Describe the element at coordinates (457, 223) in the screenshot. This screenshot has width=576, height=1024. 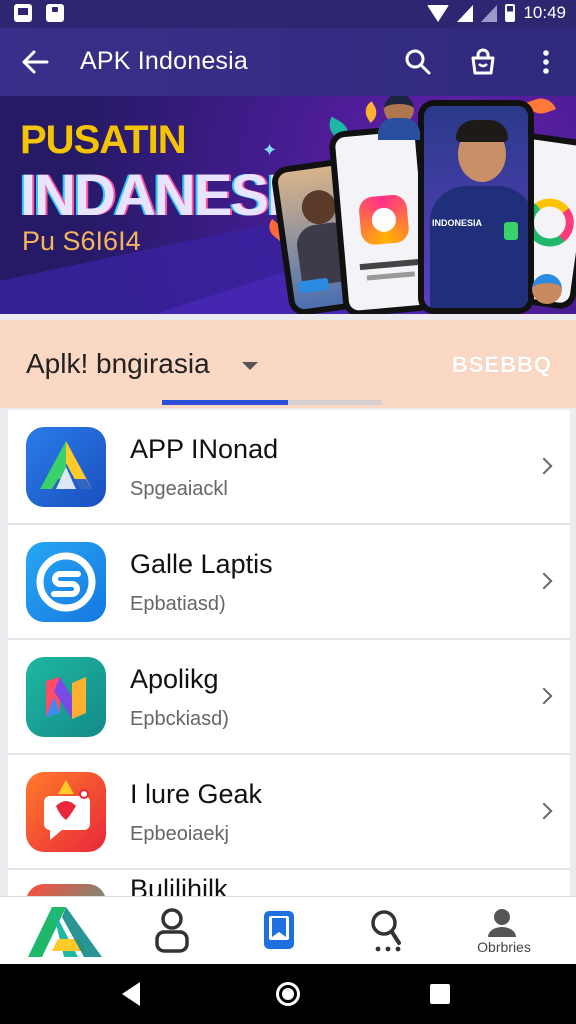
I see `shirt-text: INDONESIA` at that location.